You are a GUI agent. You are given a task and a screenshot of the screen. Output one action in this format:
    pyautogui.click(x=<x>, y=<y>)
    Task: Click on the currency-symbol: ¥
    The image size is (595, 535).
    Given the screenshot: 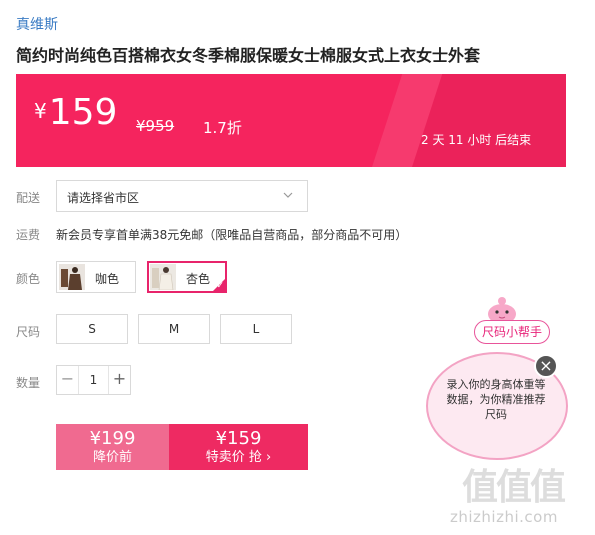 What is the action you would take?
    pyautogui.click(x=40, y=111)
    